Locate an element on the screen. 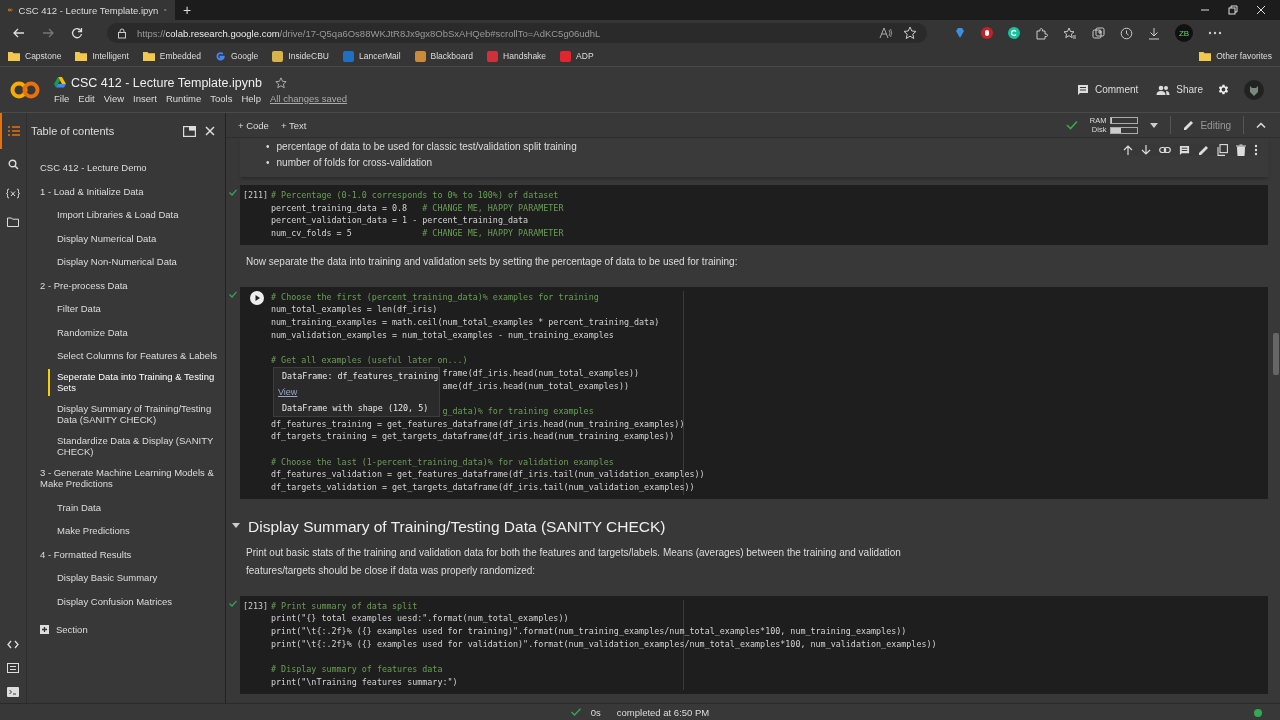 Image resolution: width=1280 pixels, height=720 pixels. bookmark: InsideCBU is located at coordinates (300, 56).